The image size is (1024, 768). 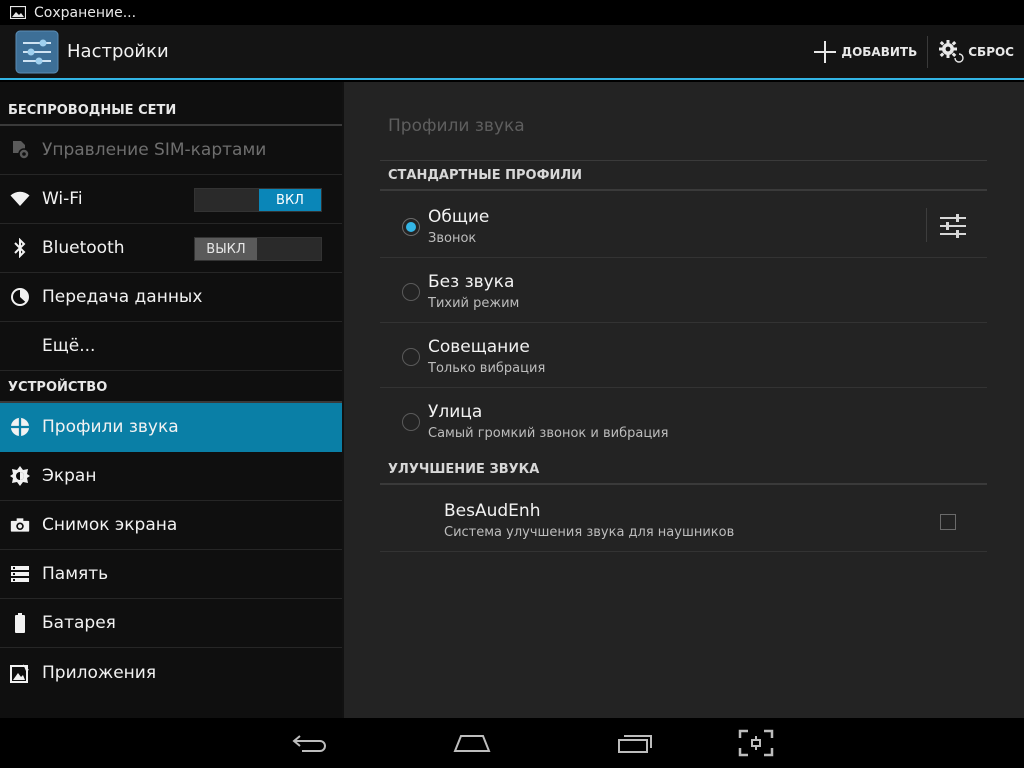 I want to click on battery-icon, so click(x=20, y=623).